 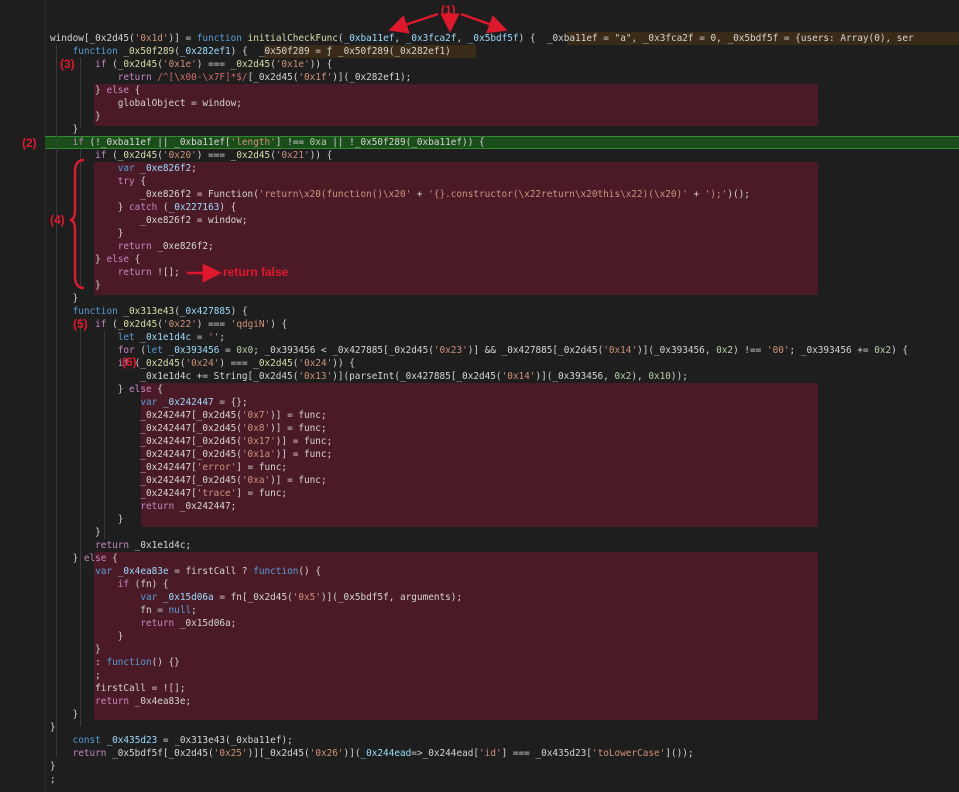 I want to click on code-token: 'trace', so click(x=216, y=493).